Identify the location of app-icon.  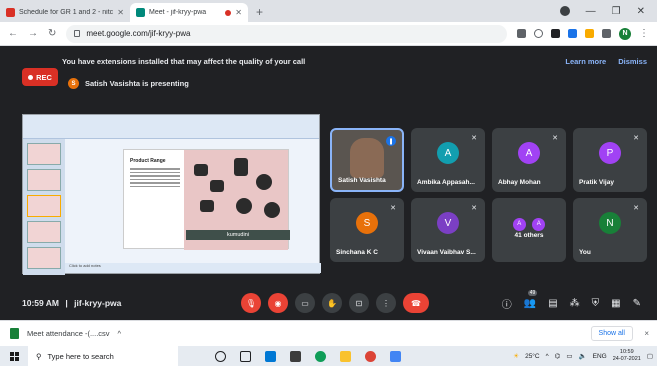
(395, 356).